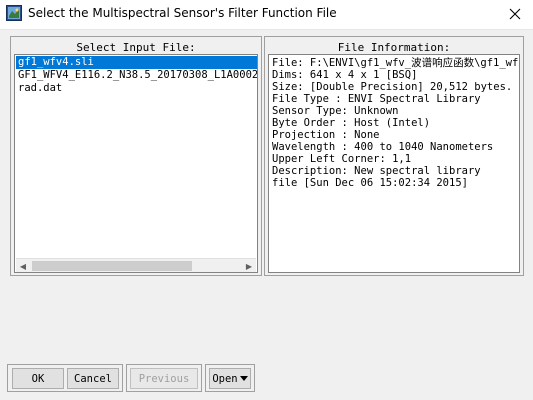 The image size is (533, 400). I want to click on info-line: Dims: 641 x 4 x 1 [BSQ], so click(345, 75).